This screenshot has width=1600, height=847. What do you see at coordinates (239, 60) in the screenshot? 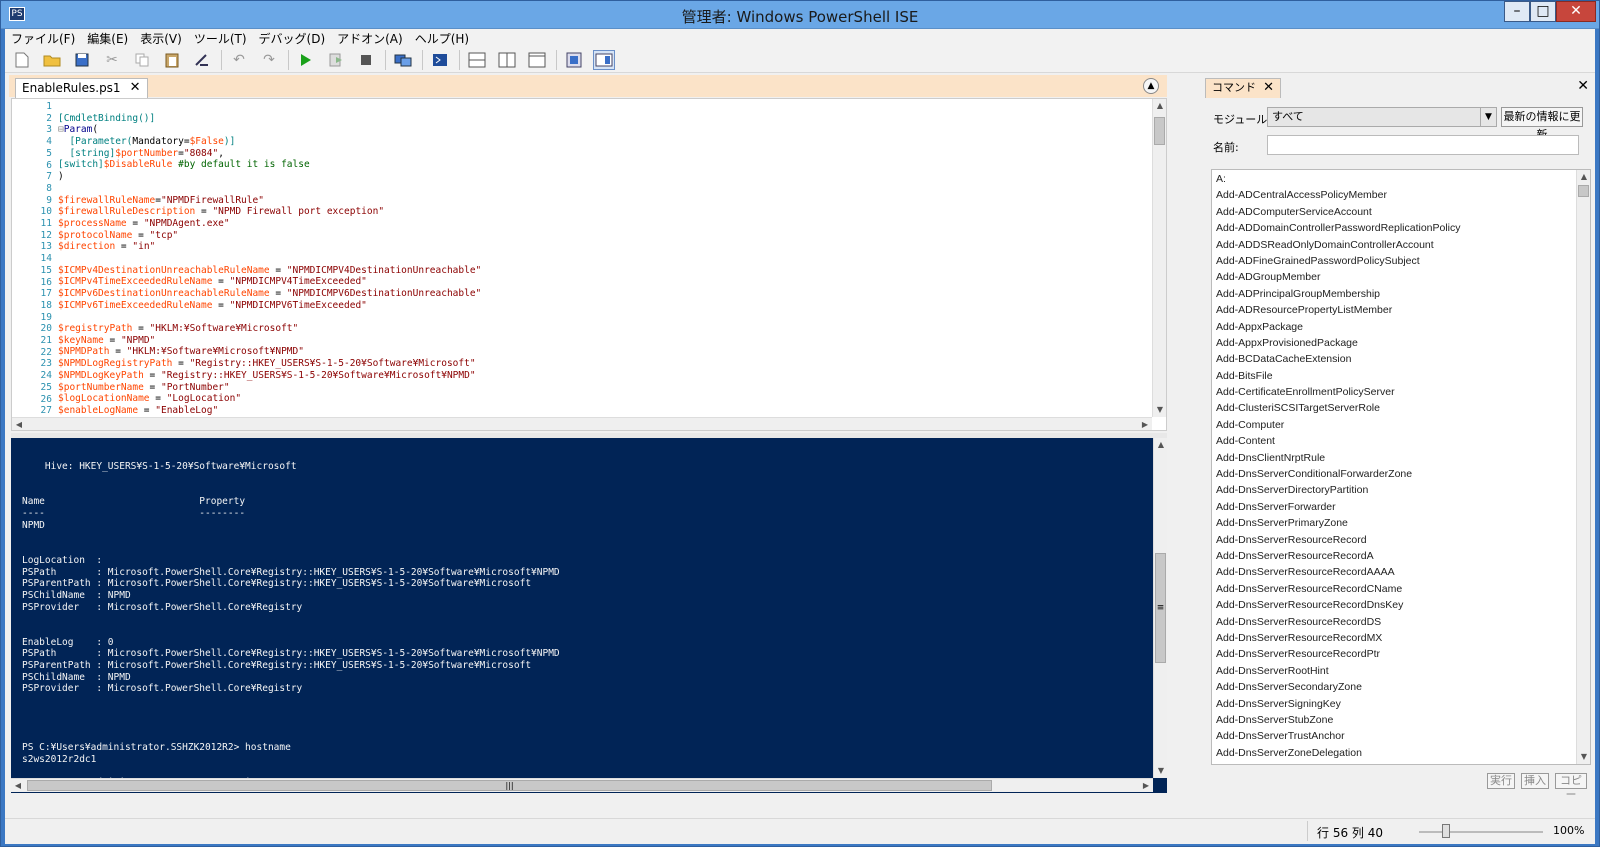
I see `undo-icon: ↶` at bounding box center [239, 60].